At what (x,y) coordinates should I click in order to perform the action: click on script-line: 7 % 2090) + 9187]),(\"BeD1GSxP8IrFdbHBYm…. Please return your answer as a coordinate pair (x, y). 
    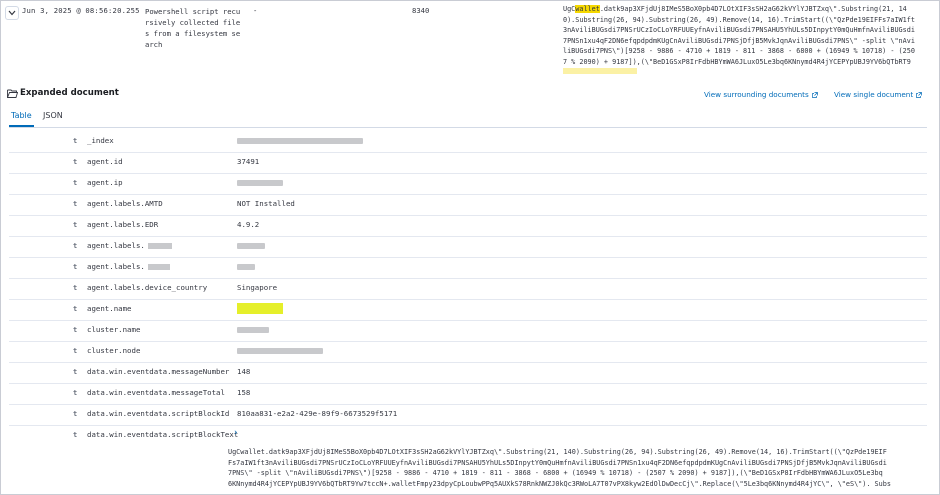
    Looking at the image, I should click on (737, 61).